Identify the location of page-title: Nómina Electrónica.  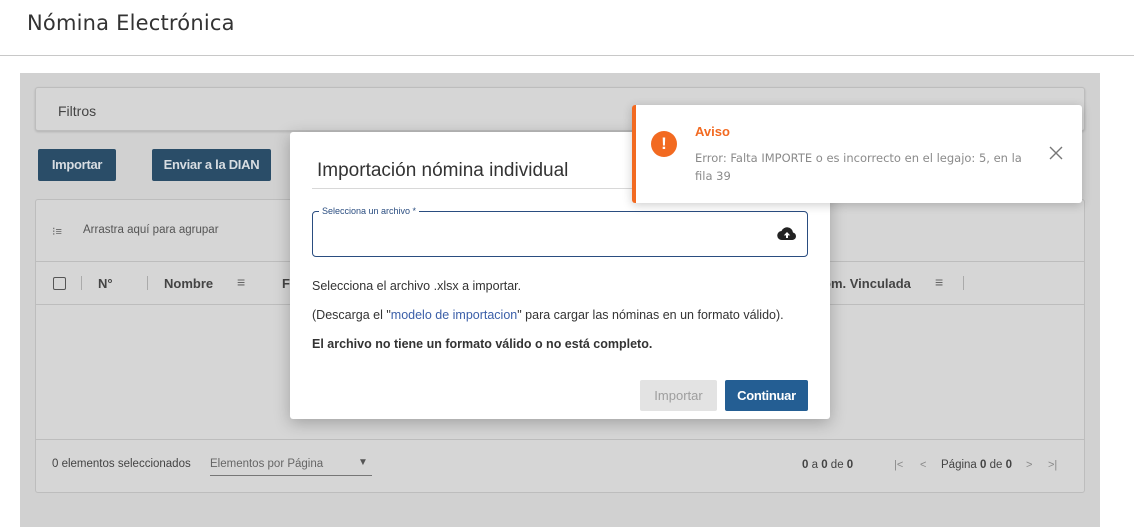
(131, 23).